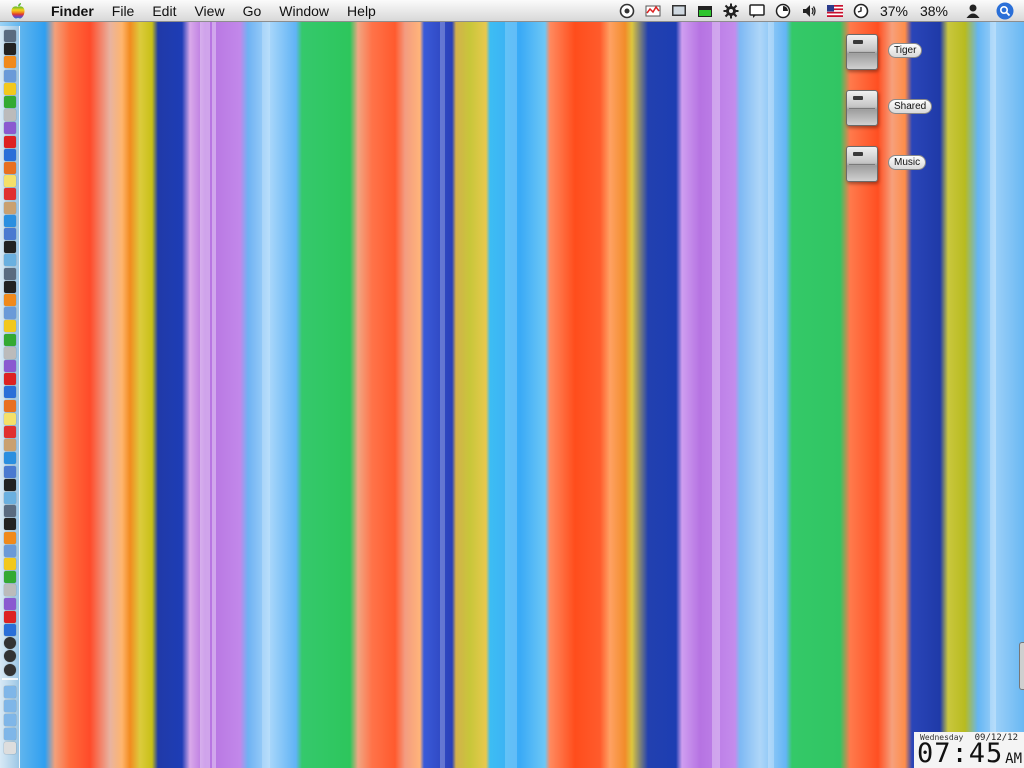 The height and width of the screenshot is (768, 1024). I want to click on play-icon, so click(10, 656).